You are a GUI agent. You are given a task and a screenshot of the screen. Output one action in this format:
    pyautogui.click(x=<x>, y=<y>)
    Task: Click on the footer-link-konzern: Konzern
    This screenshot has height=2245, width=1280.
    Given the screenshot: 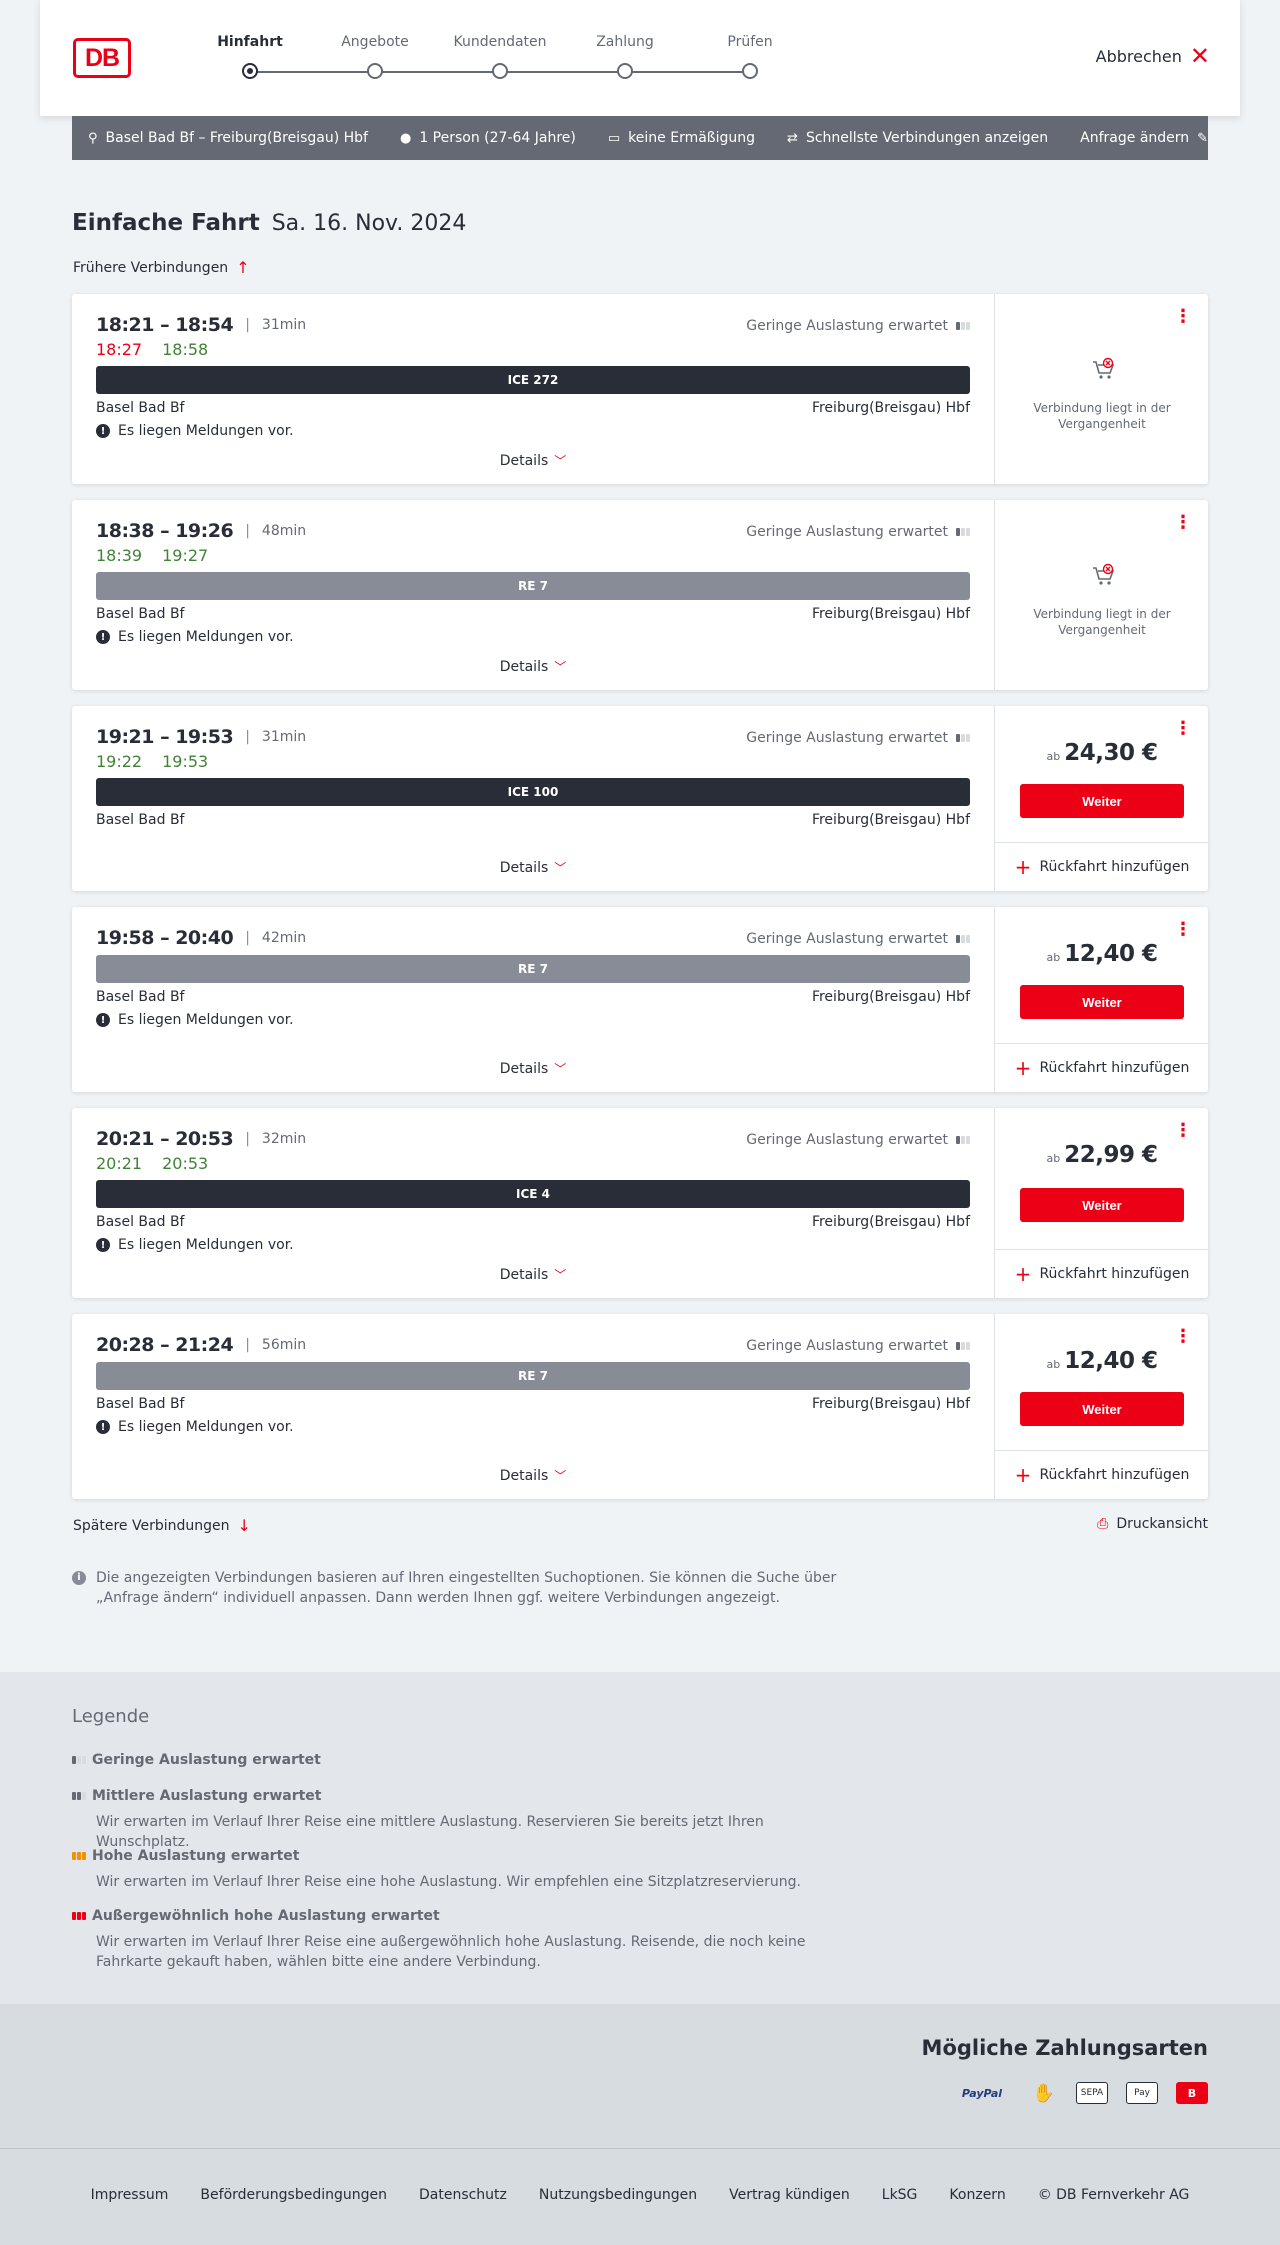 What is the action you would take?
    pyautogui.click(x=977, y=2195)
    